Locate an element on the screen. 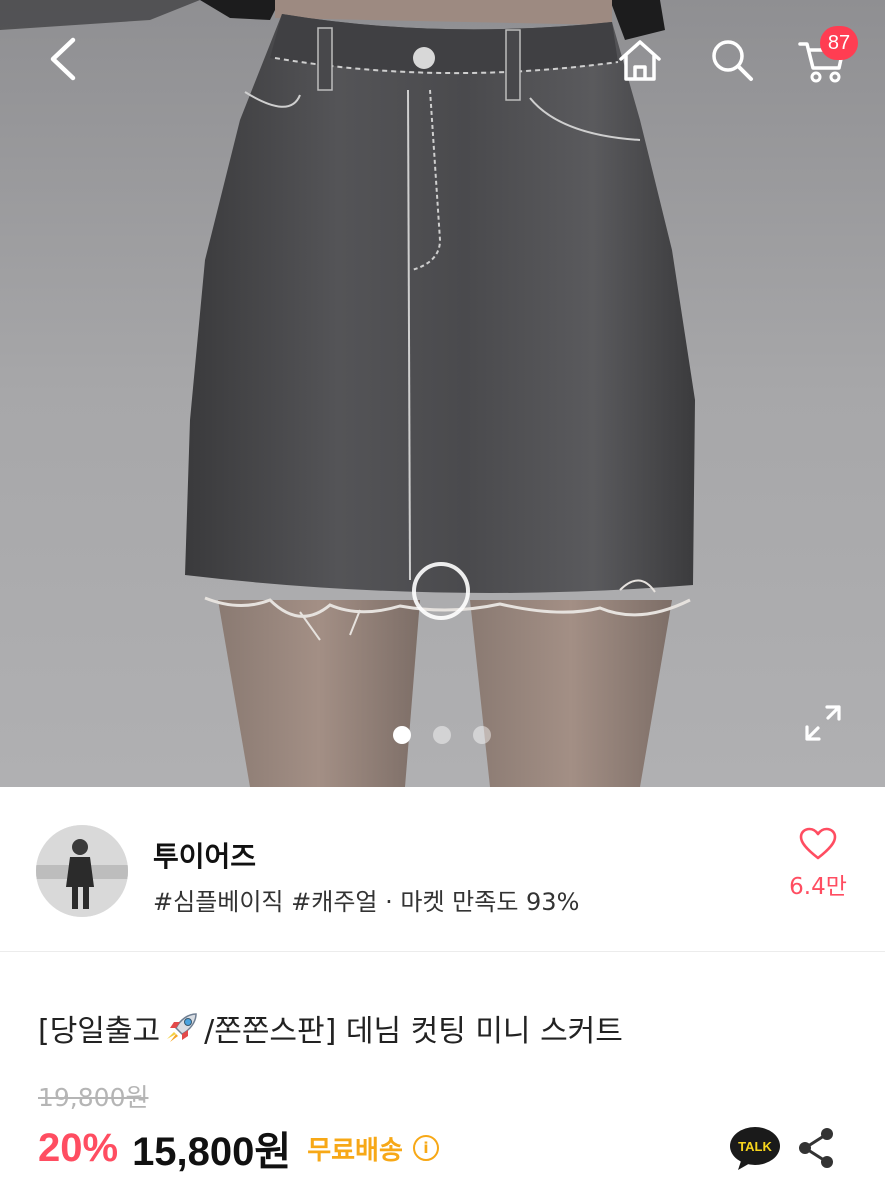 This screenshot has width=885, height=1200. share-button is located at coordinates (816, 1148).